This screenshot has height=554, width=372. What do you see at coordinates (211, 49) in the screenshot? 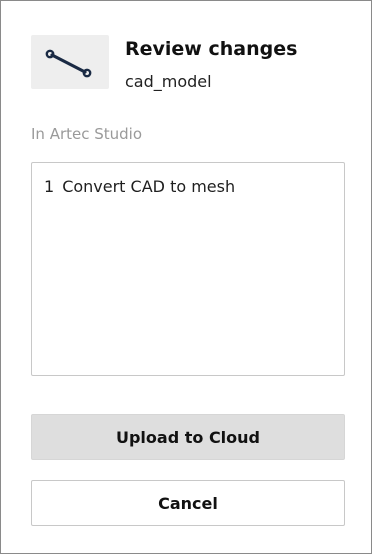
I see `dialog-title: Review changes` at bounding box center [211, 49].